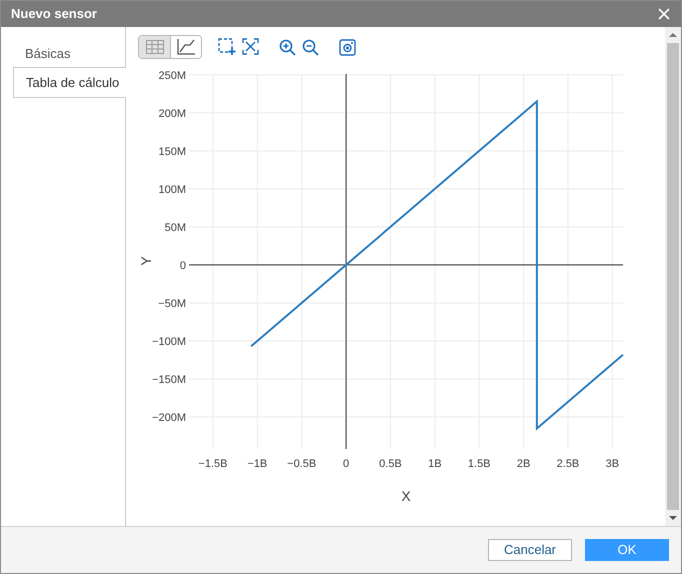 The width and height of the screenshot is (682, 574). What do you see at coordinates (172, 76) in the screenshot?
I see `y-tick-label: 250M` at bounding box center [172, 76].